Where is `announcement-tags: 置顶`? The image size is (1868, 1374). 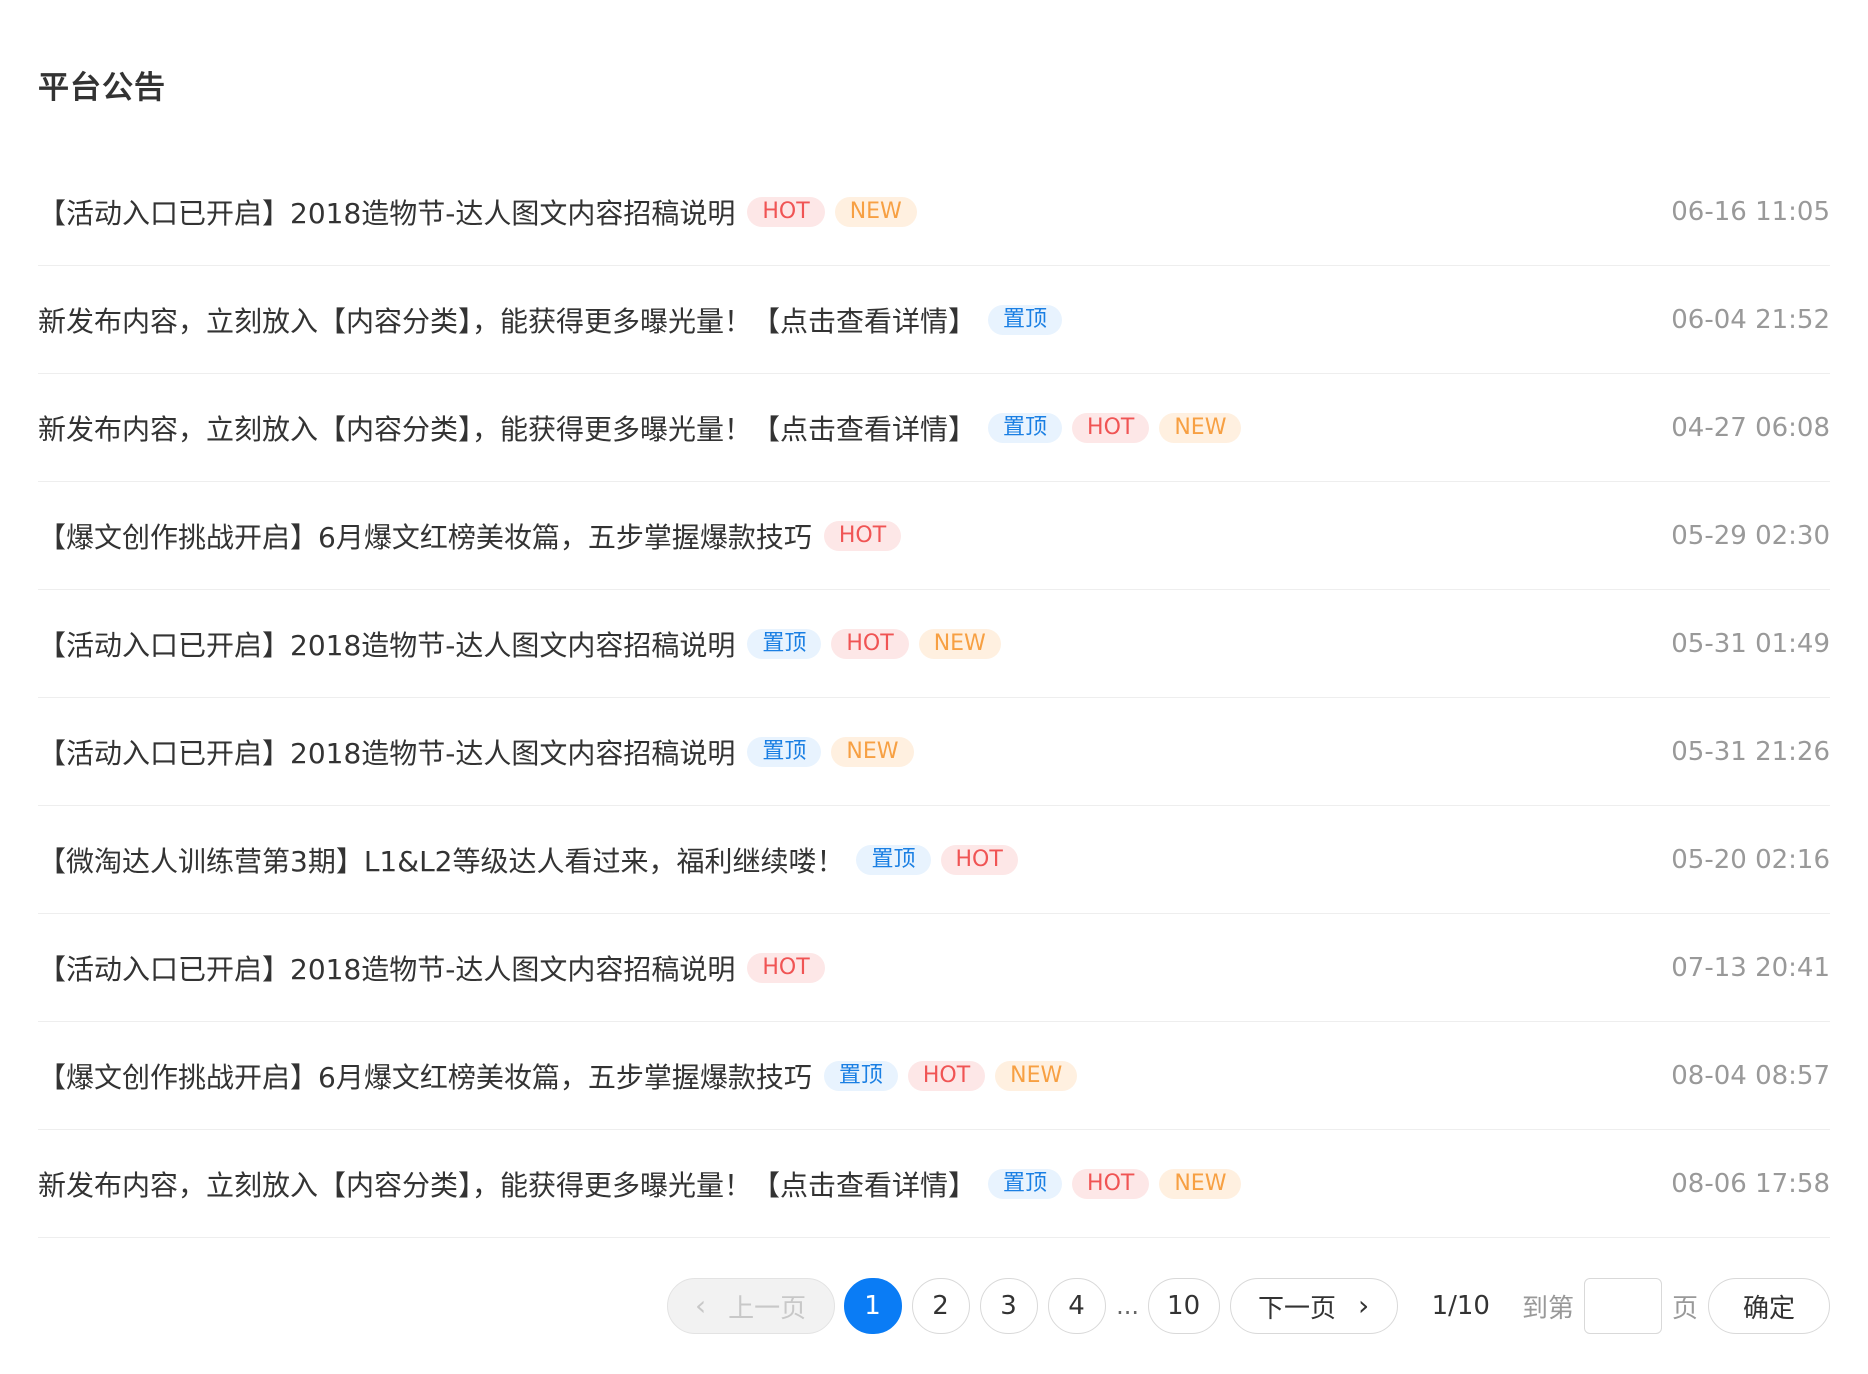 announcement-tags: 置顶 is located at coordinates (1030, 319).